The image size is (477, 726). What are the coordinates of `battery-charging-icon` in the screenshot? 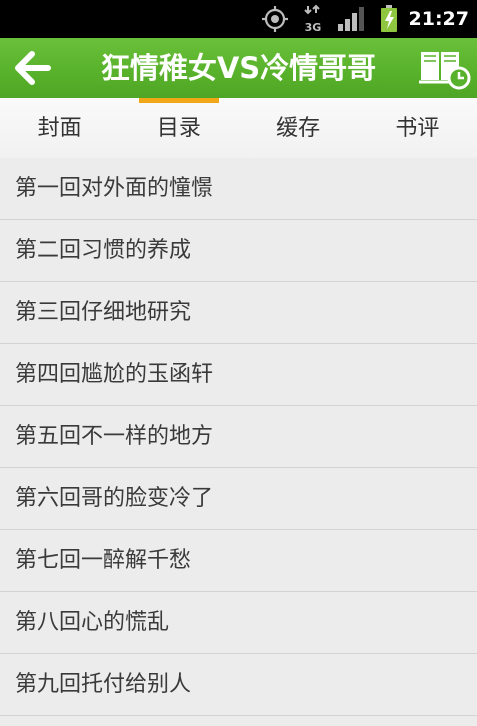 It's located at (389, 18).